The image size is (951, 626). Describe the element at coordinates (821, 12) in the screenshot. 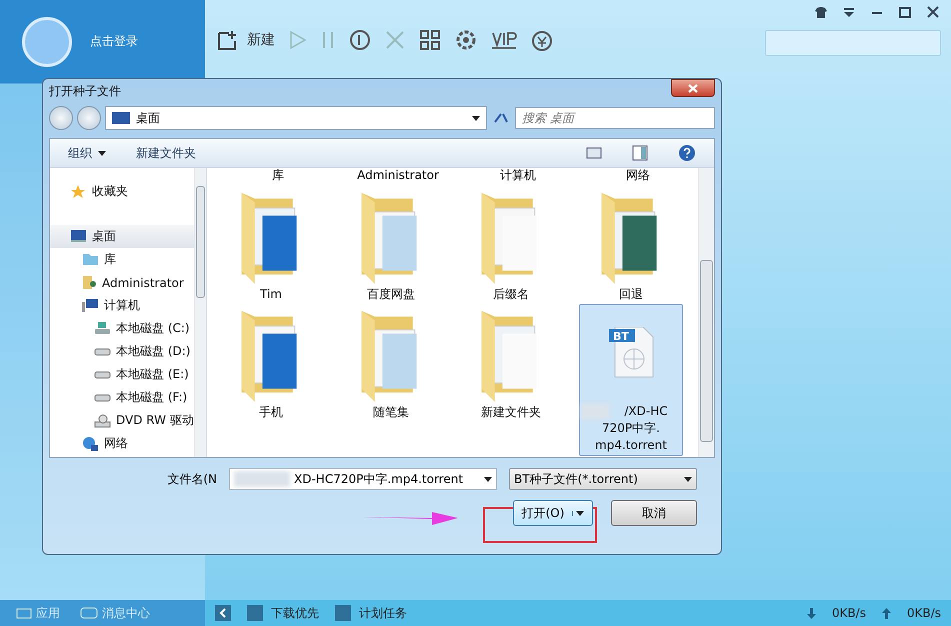

I see `shirt-icon` at that location.